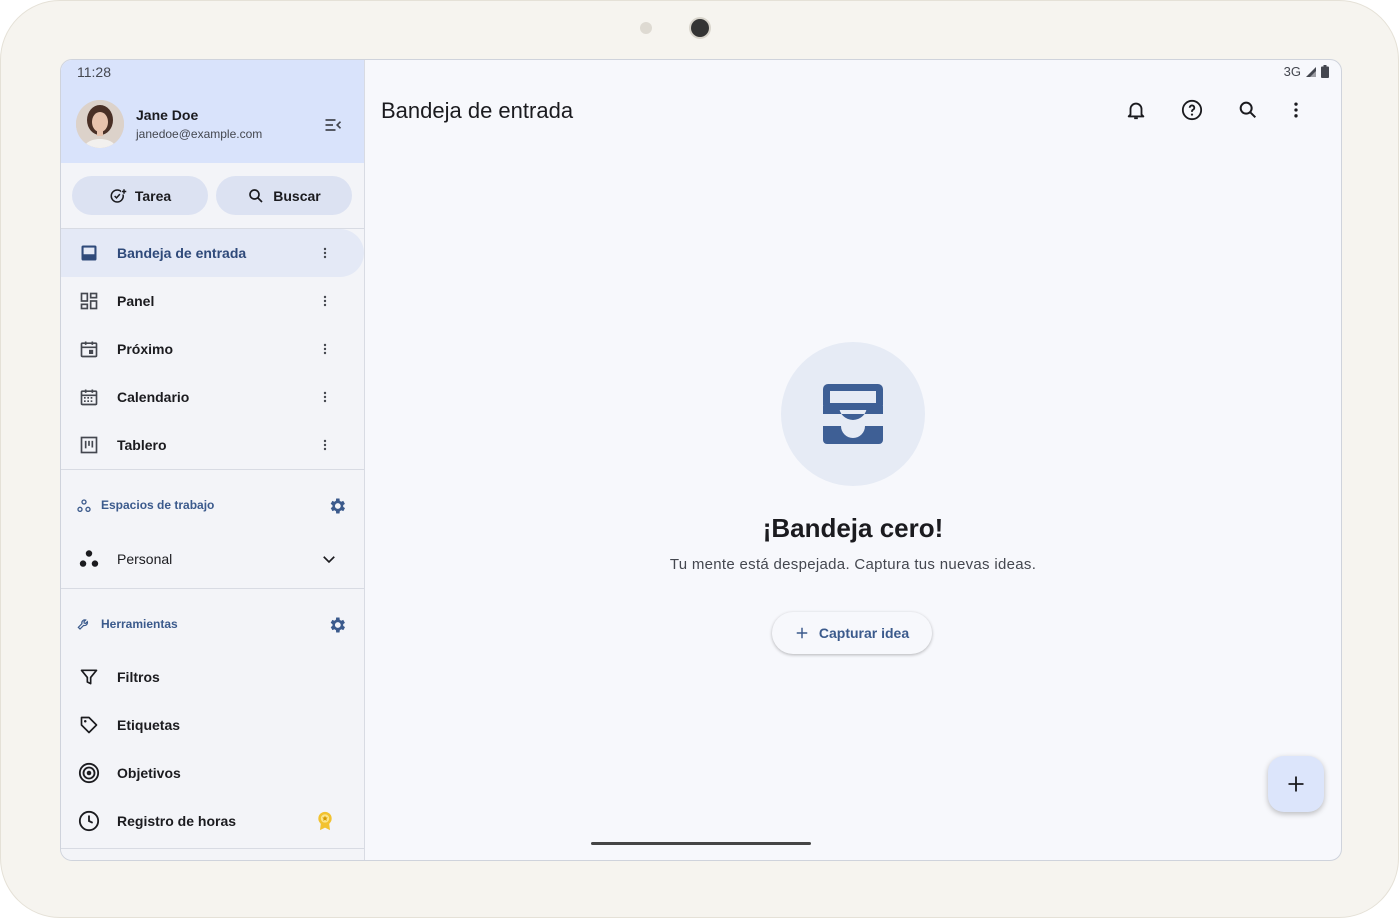 This screenshot has width=1399, height=918. Describe the element at coordinates (325, 821) in the screenshot. I see `premium-badge-icon` at that location.